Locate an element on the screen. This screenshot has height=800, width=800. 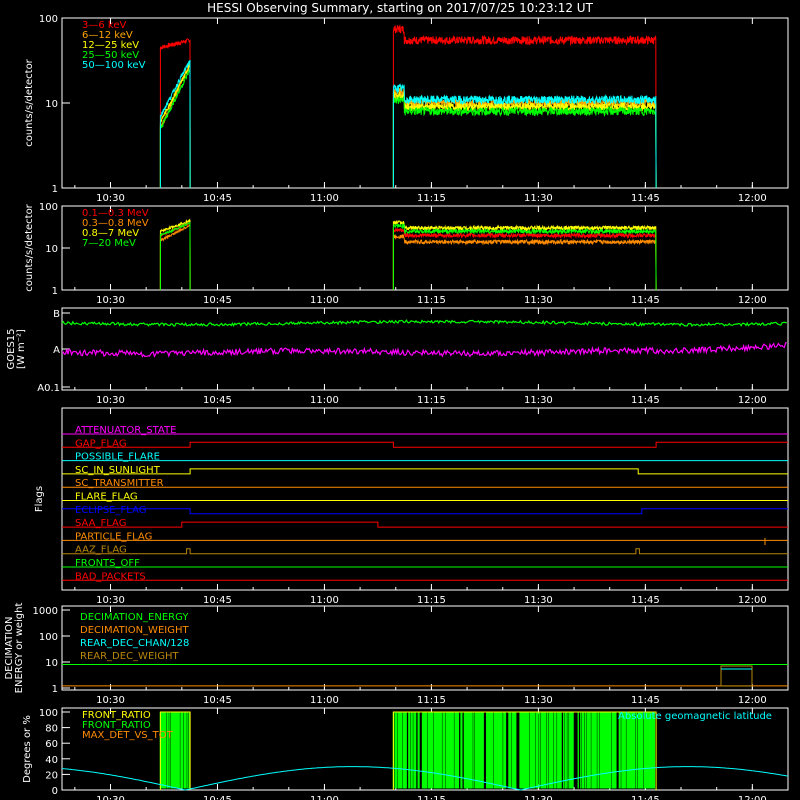
panel-ratios-xtick-label: 11:45 is located at coordinates (645, 797).